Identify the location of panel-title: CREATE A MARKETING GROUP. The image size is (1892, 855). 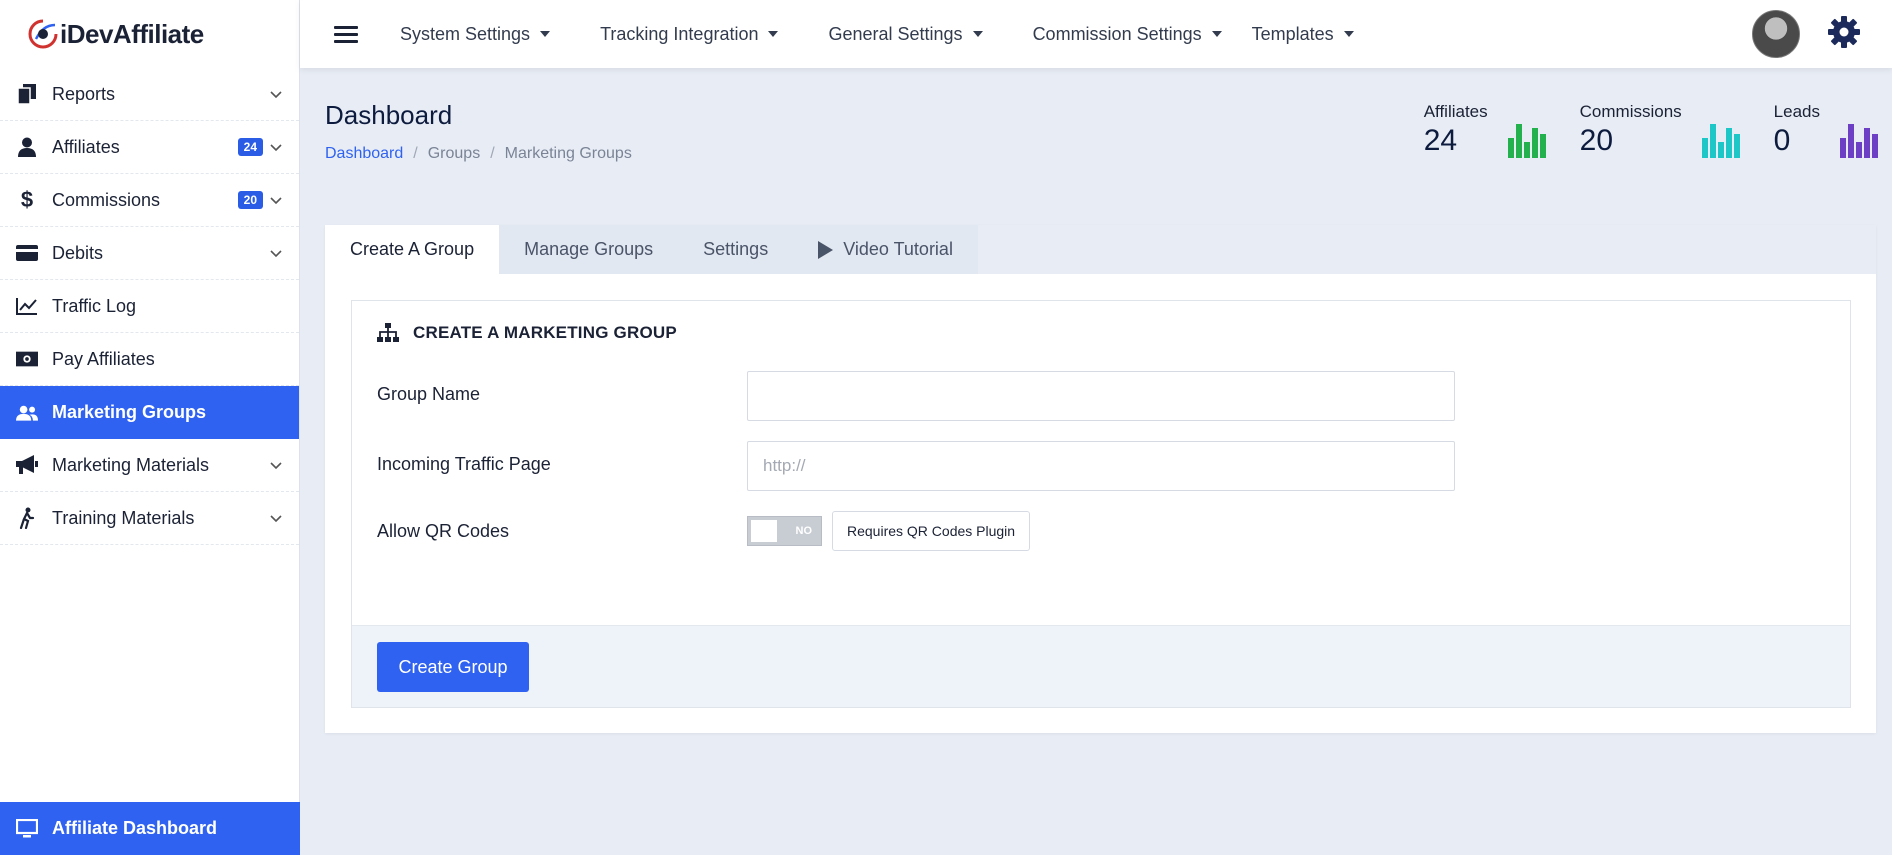
(545, 332).